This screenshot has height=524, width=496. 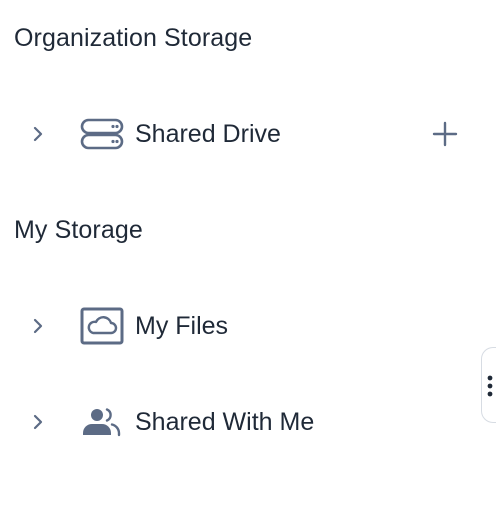 What do you see at coordinates (133, 38) in the screenshot?
I see `organization-storage-heading: Organization Storage` at bounding box center [133, 38].